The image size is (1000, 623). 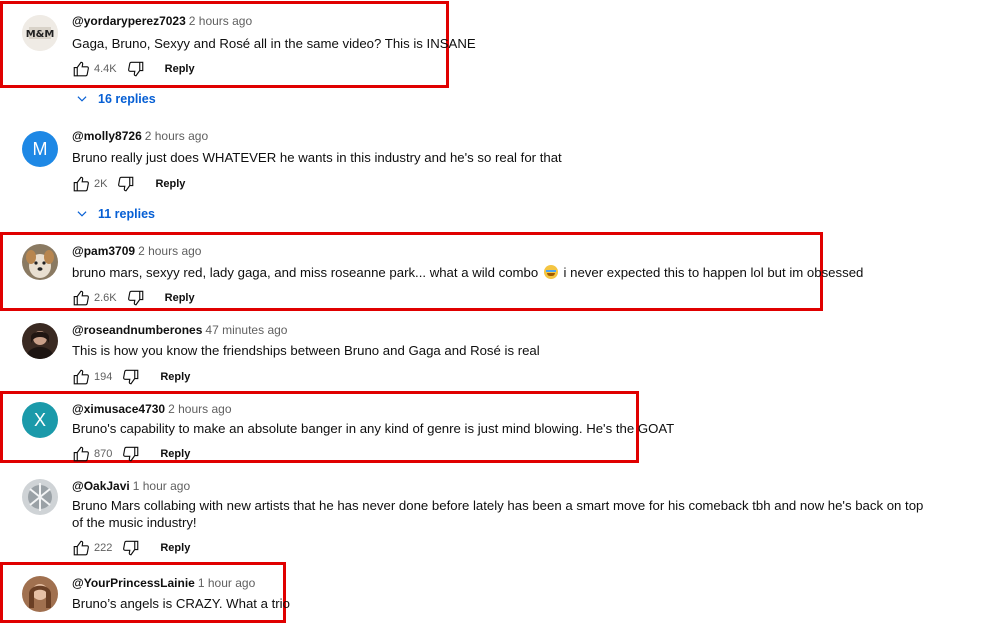 I want to click on replies-label: 11 replies, so click(x=126, y=214).